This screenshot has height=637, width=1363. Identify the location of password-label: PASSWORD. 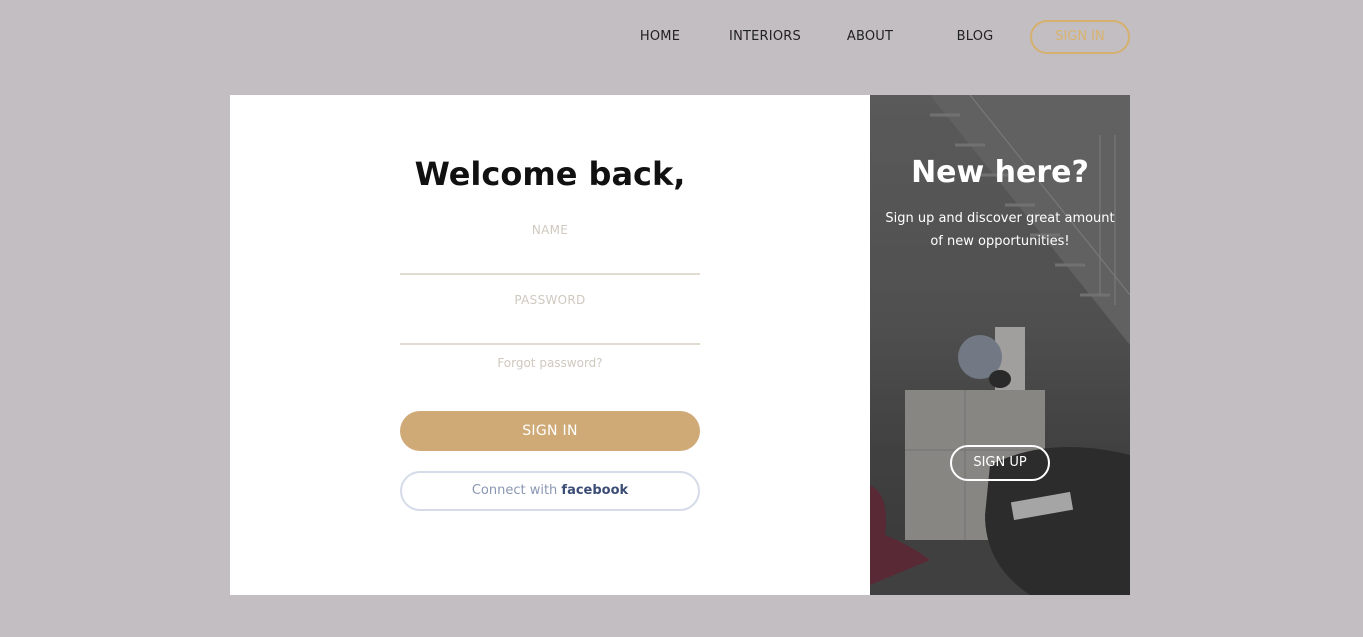
(550, 300).